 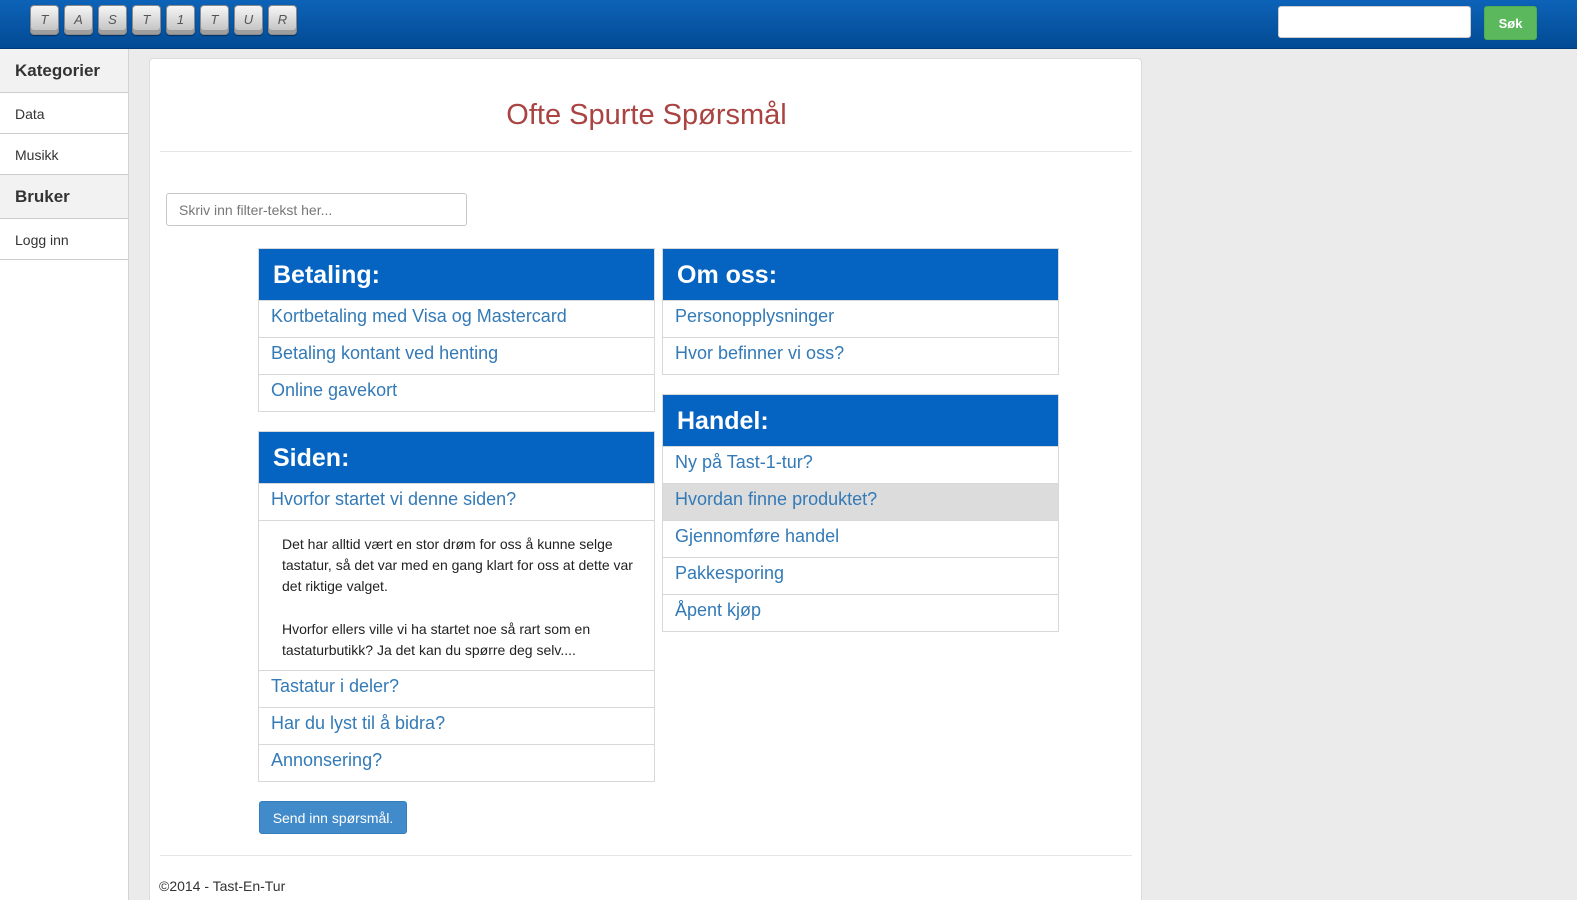 What do you see at coordinates (282, 20) in the screenshot?
I see `logo-key: R` at bounding box center [282, 20].